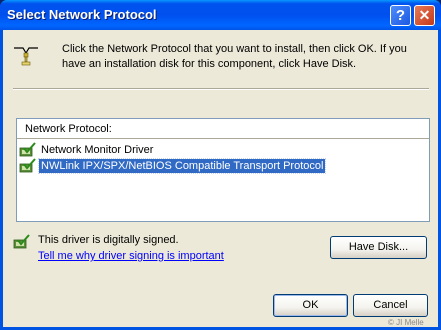  What do you see at coordinates (221, 89) in the screenshot?
I see `separator` at bounding box center [221, 89].